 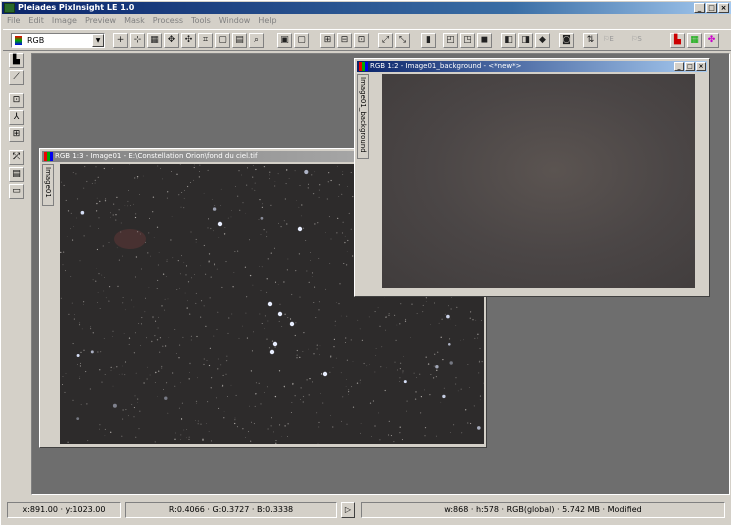 I want to click on pan-icon: ✣, so click(x=188, y=40).